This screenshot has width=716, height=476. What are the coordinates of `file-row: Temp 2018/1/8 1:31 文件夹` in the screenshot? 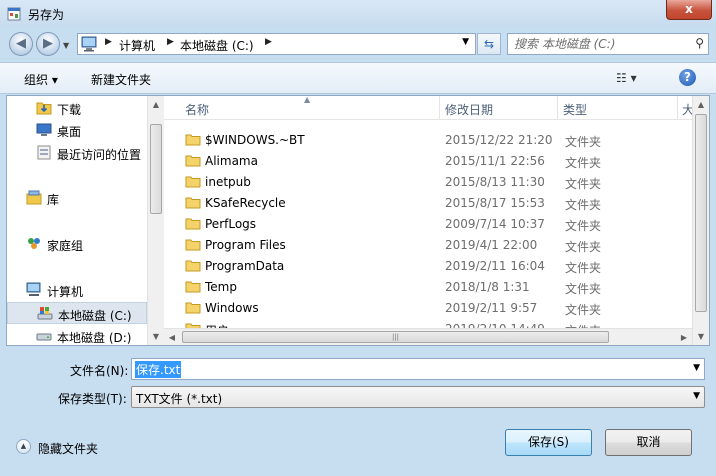 It's located at (429, 286).